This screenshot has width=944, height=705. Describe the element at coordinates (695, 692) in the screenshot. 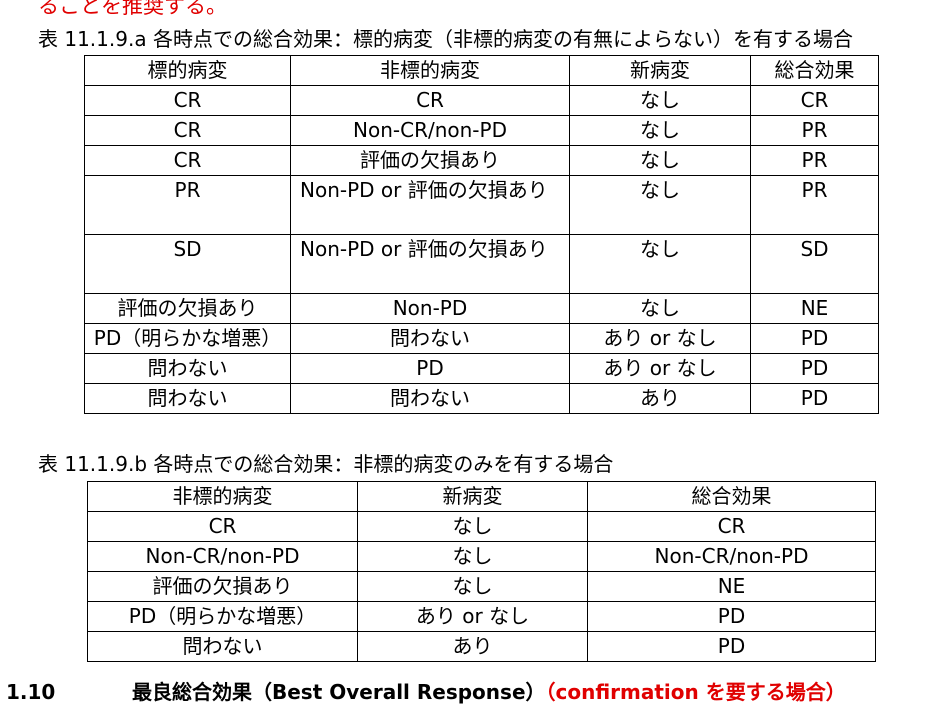

I see `section-note: （confirmation を要する場合）` at that location.